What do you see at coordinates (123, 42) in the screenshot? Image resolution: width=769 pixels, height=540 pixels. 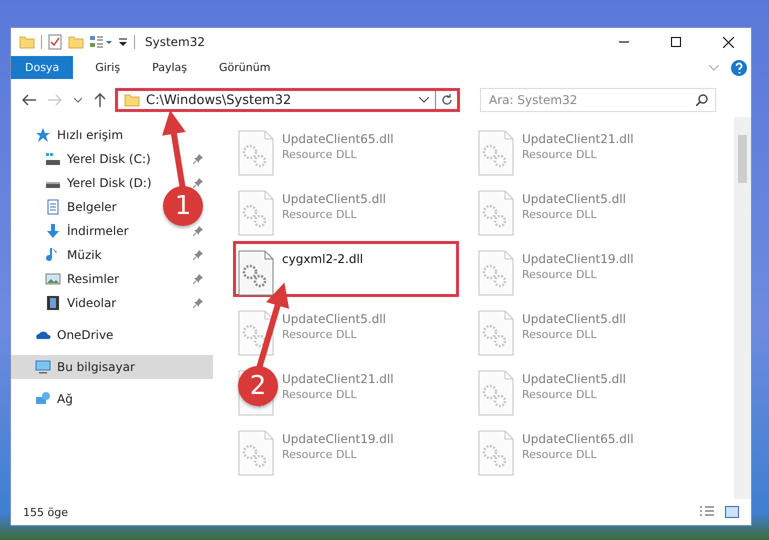 I see `customize-toolbar-icon` at bounding box center [123, 42].